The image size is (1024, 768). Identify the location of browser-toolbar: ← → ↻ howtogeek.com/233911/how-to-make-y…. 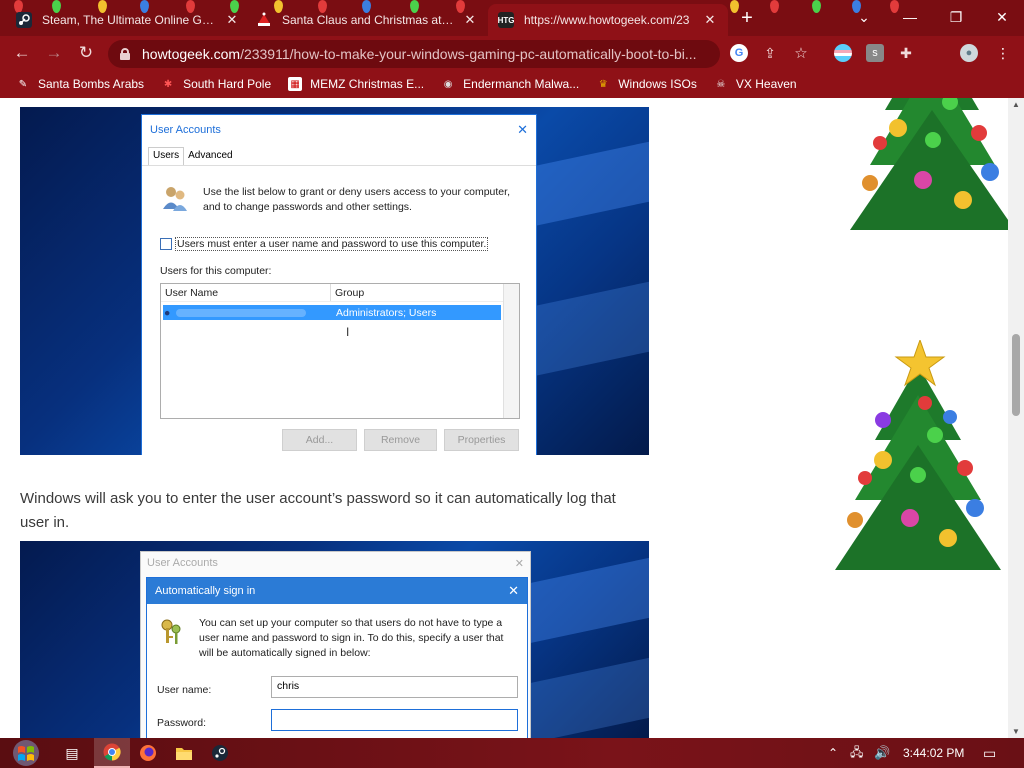
(512, 53).